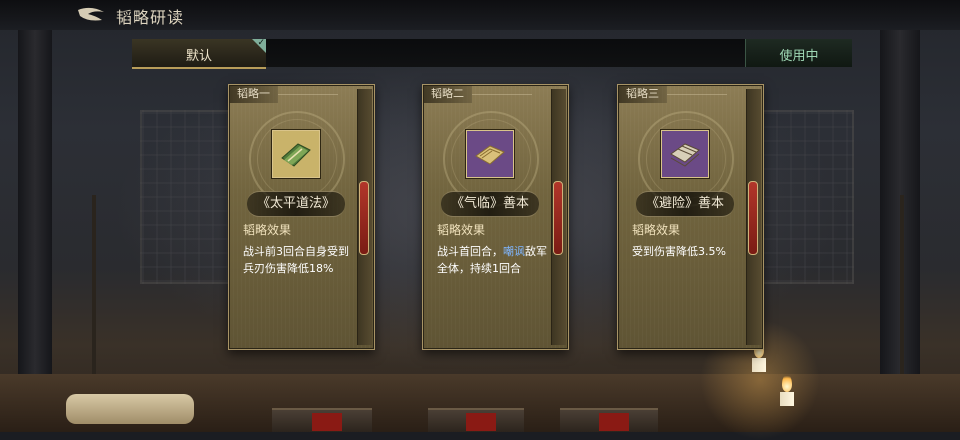  Describe the element at coordinates (296, 260) in the screenshot. I see `effect-description: 战斗前3回合自身受到兵刃伤害降低18%` at that location.